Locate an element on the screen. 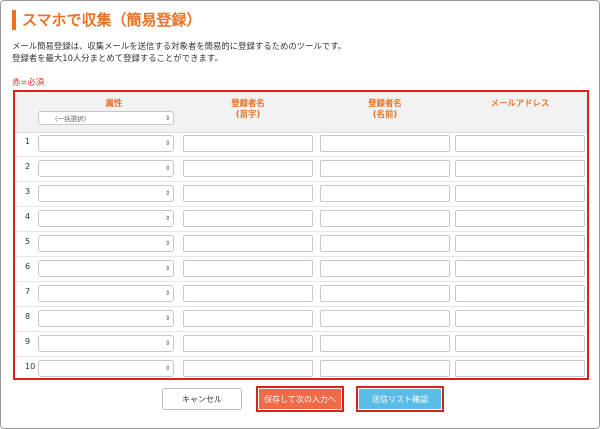 Image resolution: width=600 pixels, height=429 pixels. confirm-send-list-button: 送信リスト確認 is located at coordinates (400, 399).